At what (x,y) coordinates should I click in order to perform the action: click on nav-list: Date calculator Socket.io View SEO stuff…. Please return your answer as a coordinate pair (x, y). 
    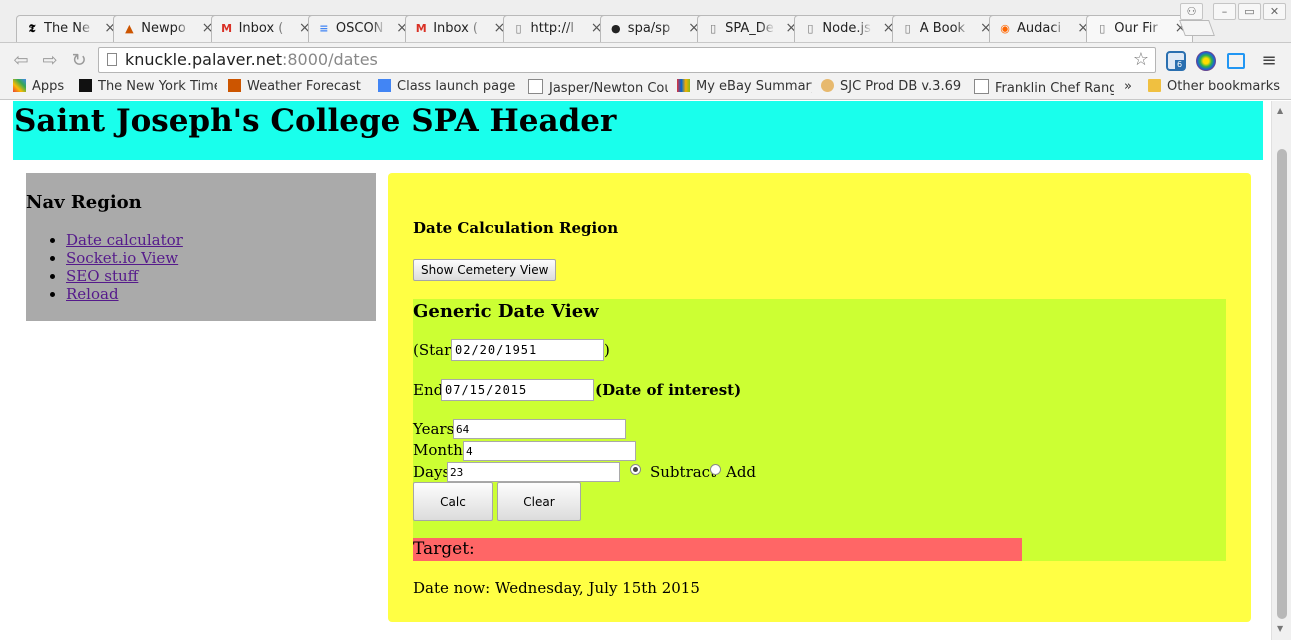
    Looking at the image, I should click on (104, 267).